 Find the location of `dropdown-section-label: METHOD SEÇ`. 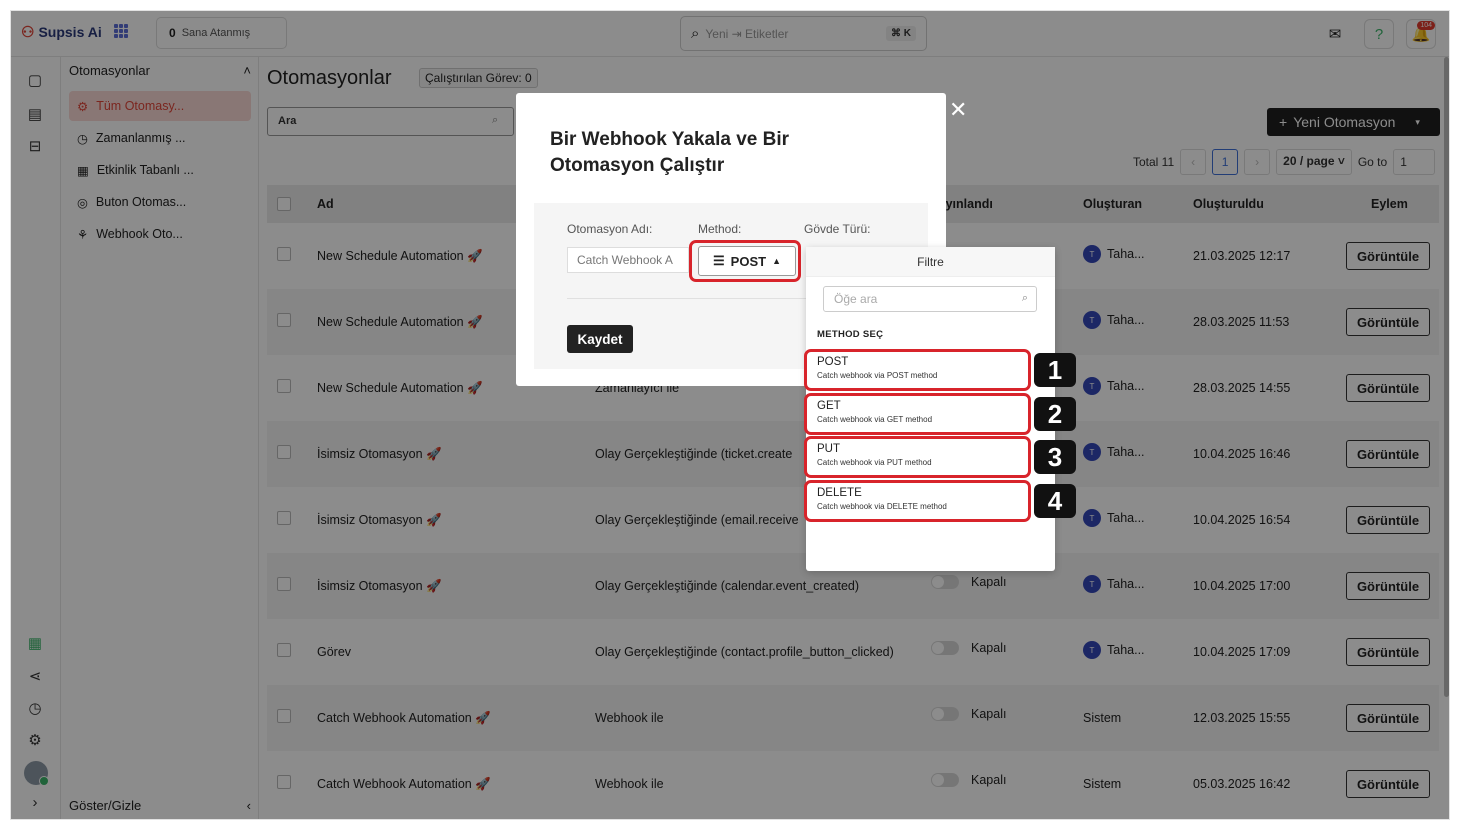

dropdown-section-label: METHOD SEÇ is located at coordinates (850, 334).